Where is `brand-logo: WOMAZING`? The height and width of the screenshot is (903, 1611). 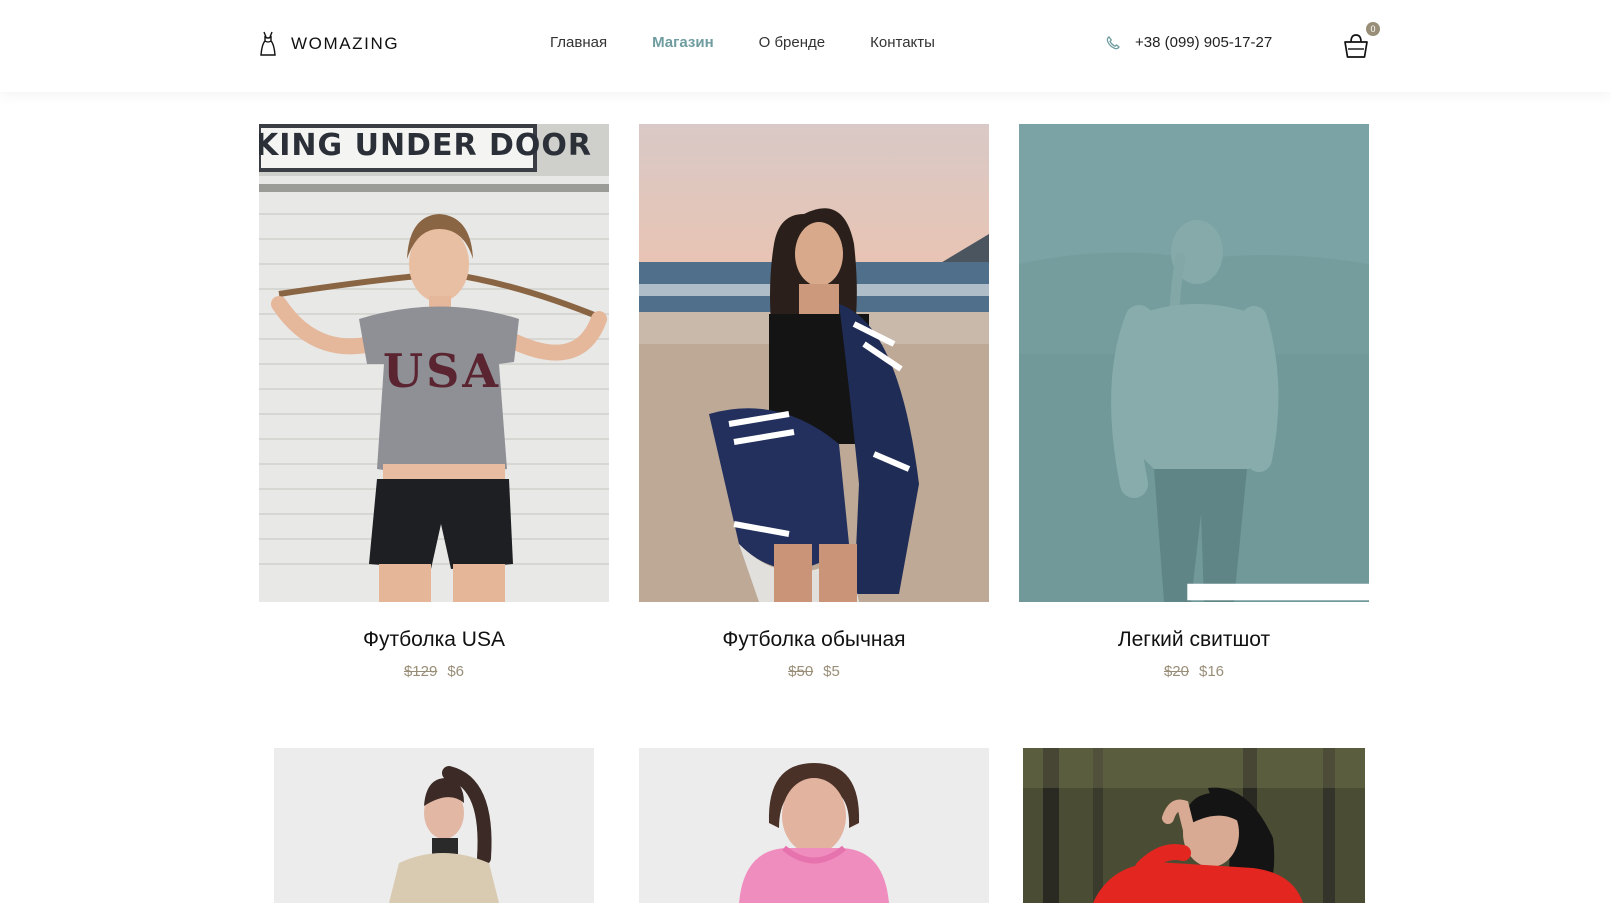 brand-logo: WOMAZING is located at coordinates (328, 44).